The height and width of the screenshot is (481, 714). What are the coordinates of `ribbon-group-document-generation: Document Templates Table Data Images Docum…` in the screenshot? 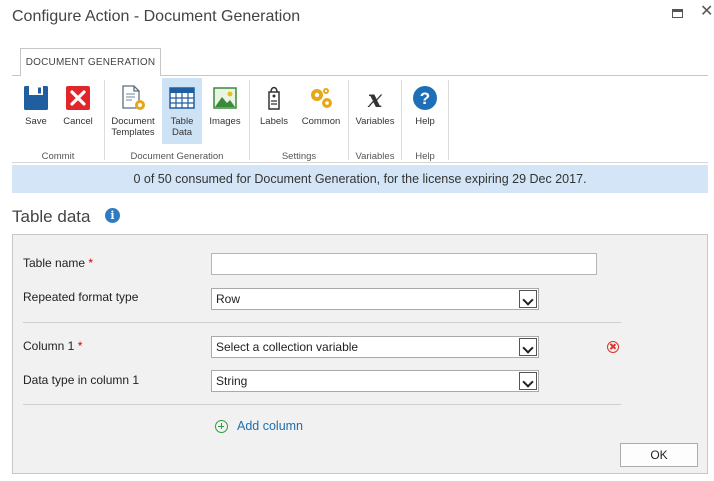 It's located at (177, 120).